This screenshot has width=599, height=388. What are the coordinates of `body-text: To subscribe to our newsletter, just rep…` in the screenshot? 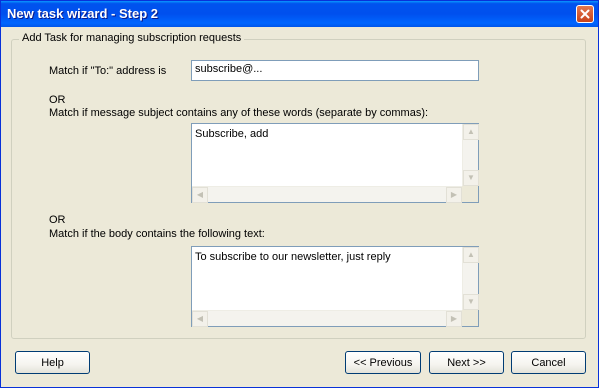 It's located at (293, 257).